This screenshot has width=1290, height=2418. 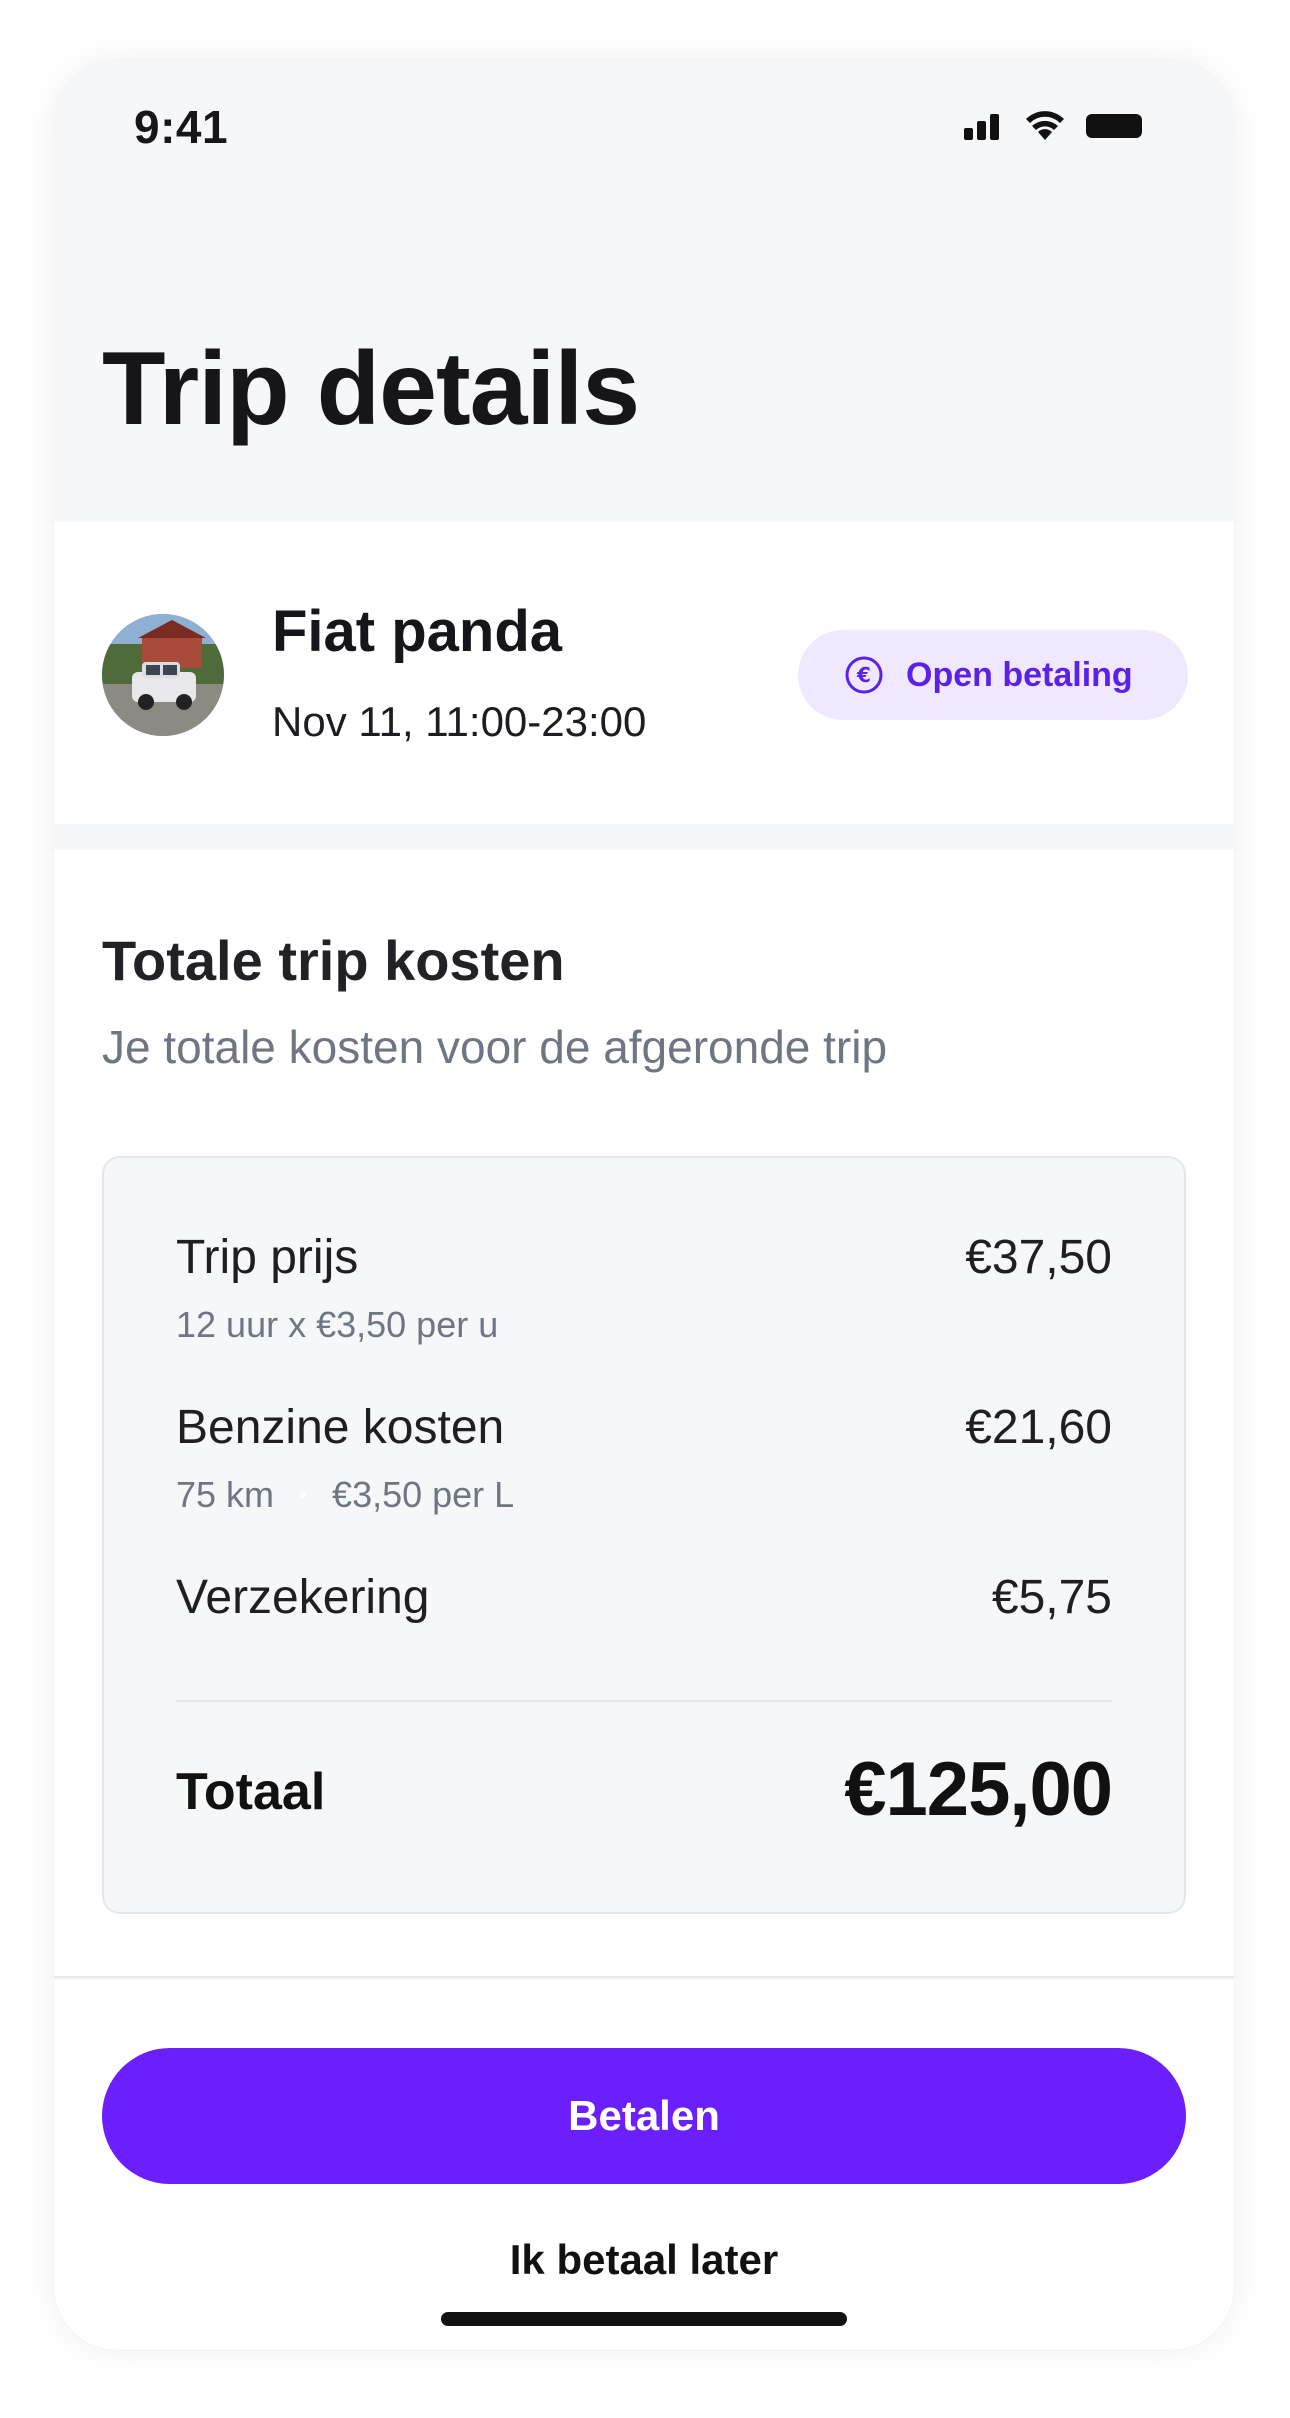 I want to click on page-title: Trip details, so click(x=371, y=389).